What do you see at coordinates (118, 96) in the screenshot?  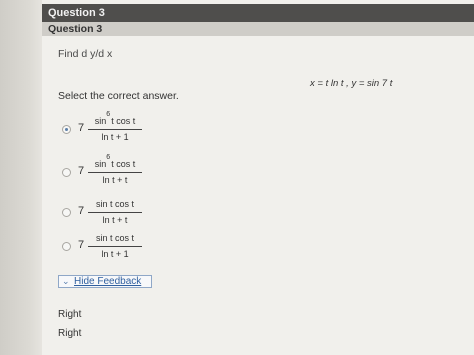 I see `answer-instruction: Select the correct answer.` at bounding box center [118, 96].